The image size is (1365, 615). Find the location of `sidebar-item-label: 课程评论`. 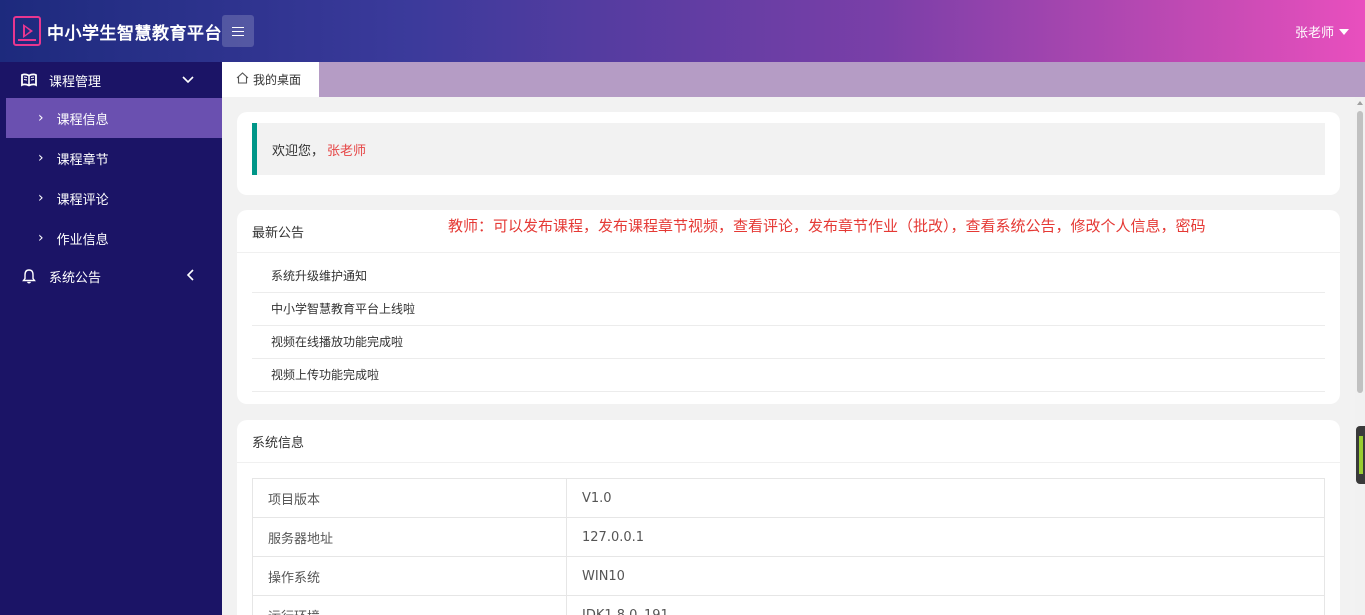

sidebar-item-label: 课程评论 is located at coordinates (82, 200).